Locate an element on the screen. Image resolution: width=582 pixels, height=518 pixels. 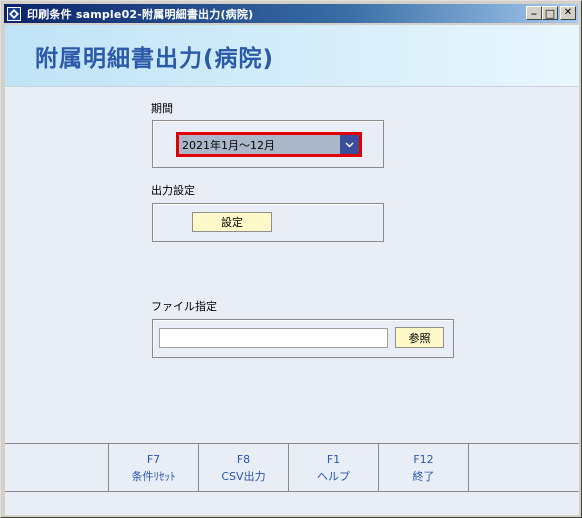
minimize-button: _ is located at coordinates (534, 12).